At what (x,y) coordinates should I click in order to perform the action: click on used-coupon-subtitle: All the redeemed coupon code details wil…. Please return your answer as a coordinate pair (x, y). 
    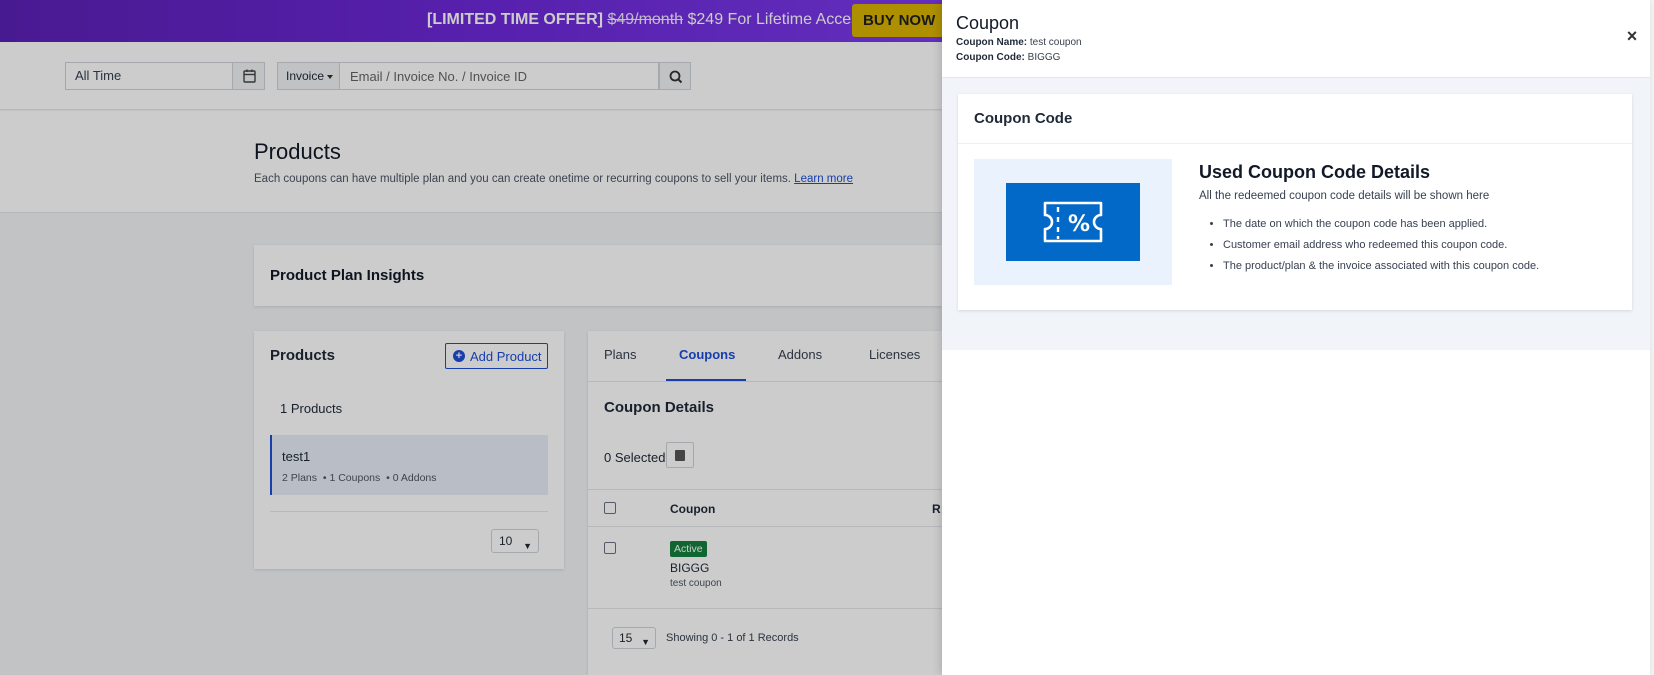
    Looking at the image, I should click on (1344, 196).